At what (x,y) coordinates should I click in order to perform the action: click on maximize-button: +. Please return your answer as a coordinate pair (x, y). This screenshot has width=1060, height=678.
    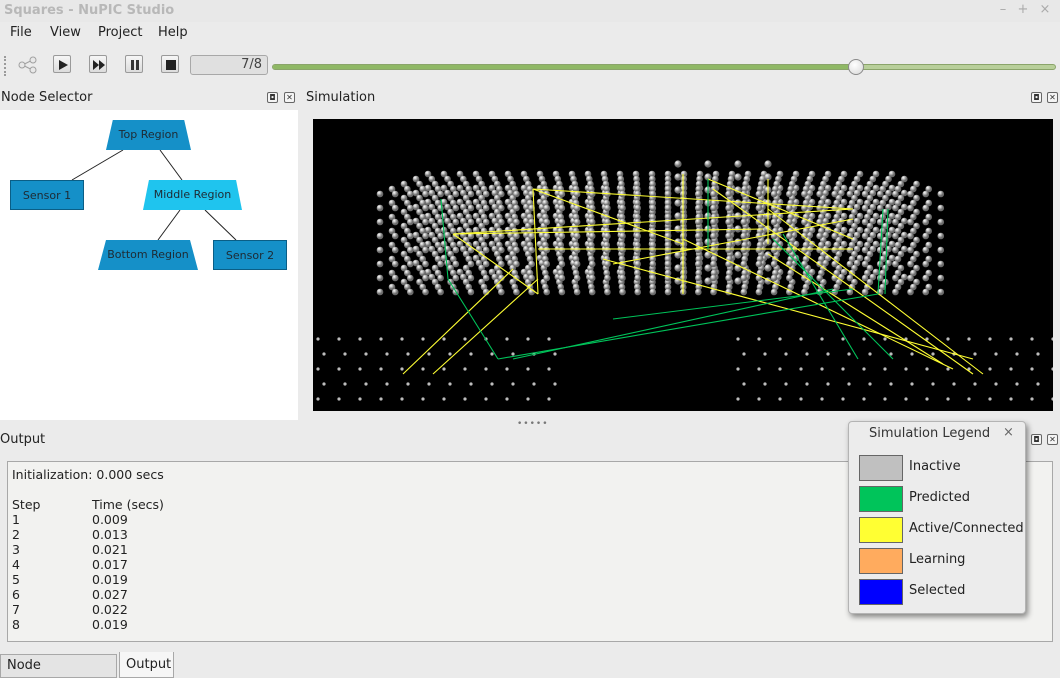
    Looking at the image, I should click on (1023, 9).